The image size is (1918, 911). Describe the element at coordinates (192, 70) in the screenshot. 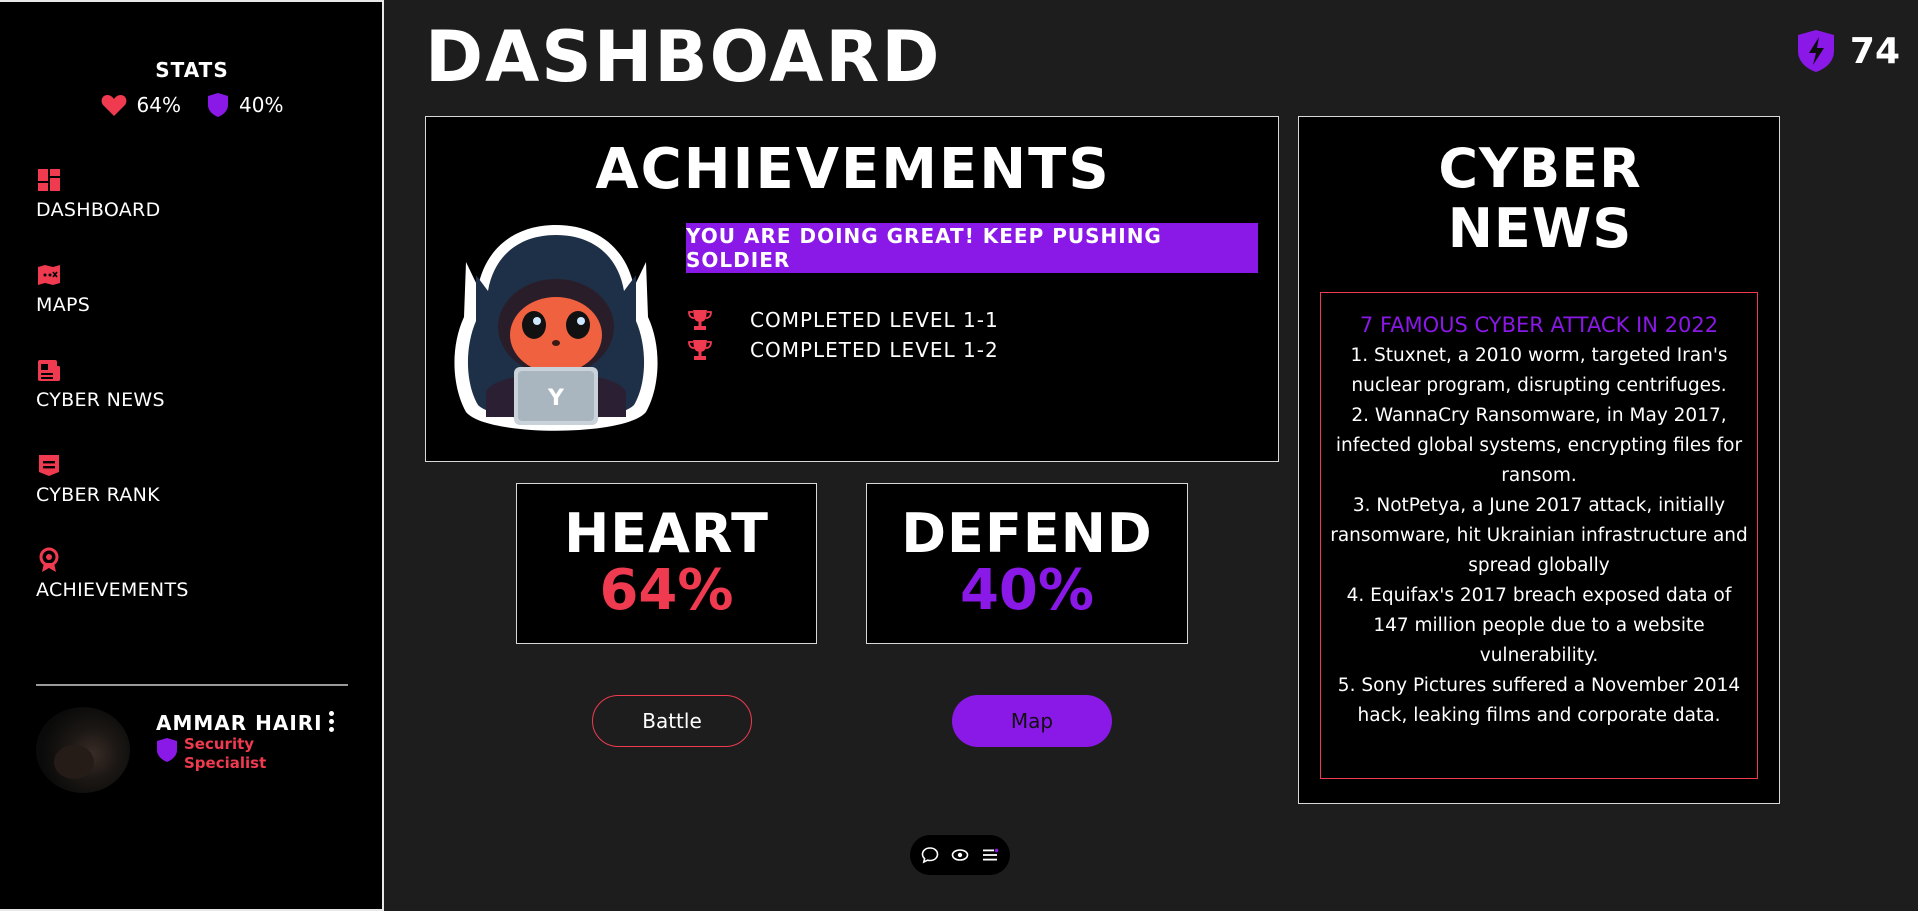

I see `stats-title: STATS` at that location.